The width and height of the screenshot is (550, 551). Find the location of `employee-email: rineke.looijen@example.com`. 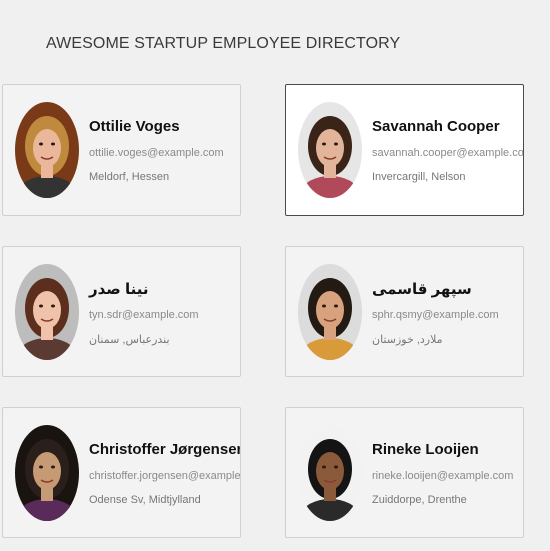

employee-email: rineke.looijen@example.com is located at coordinates (443, 476).